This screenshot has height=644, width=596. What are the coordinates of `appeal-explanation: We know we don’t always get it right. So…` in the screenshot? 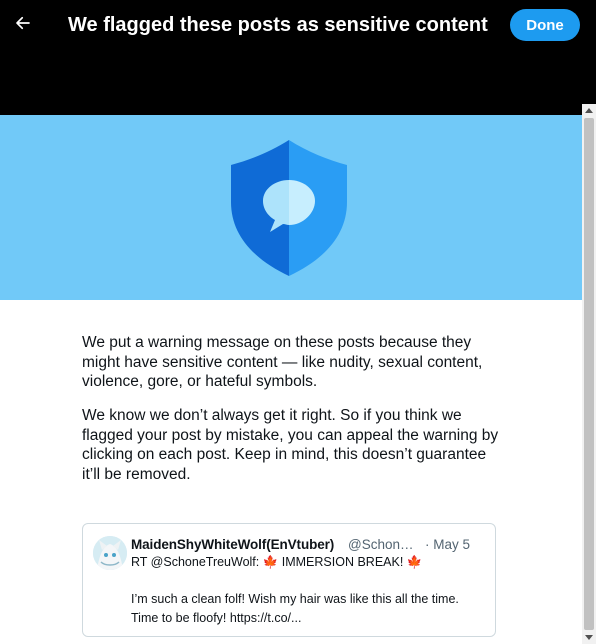 It's located at (290, 445).